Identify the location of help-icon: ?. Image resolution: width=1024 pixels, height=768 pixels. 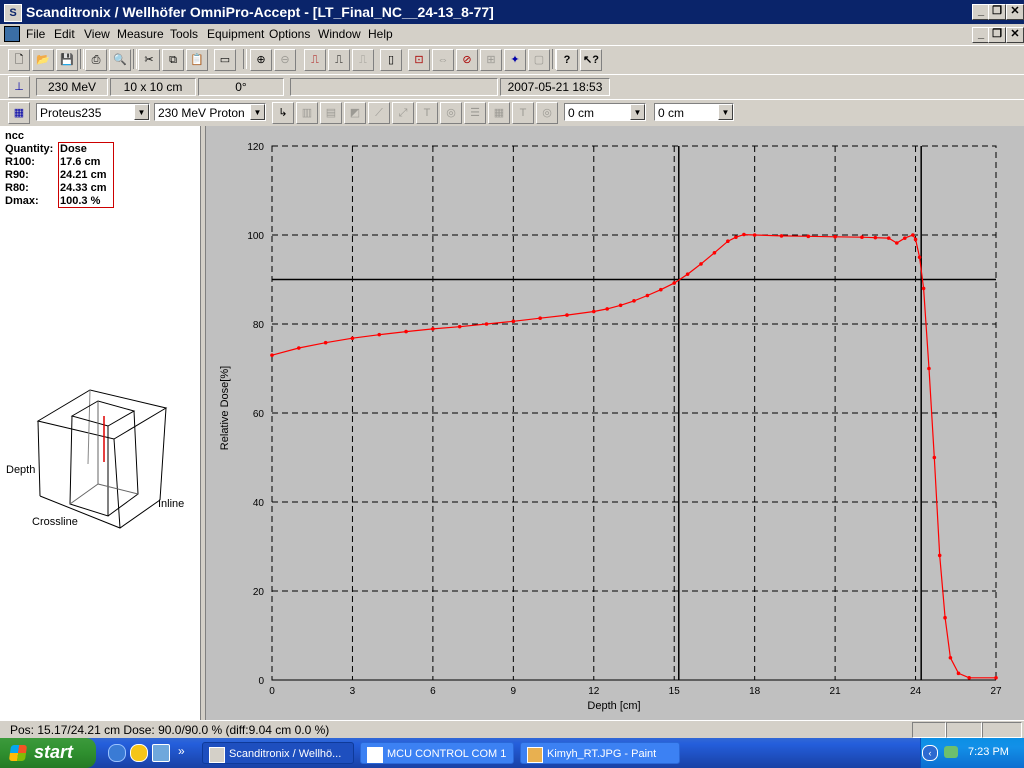
(567, 60).